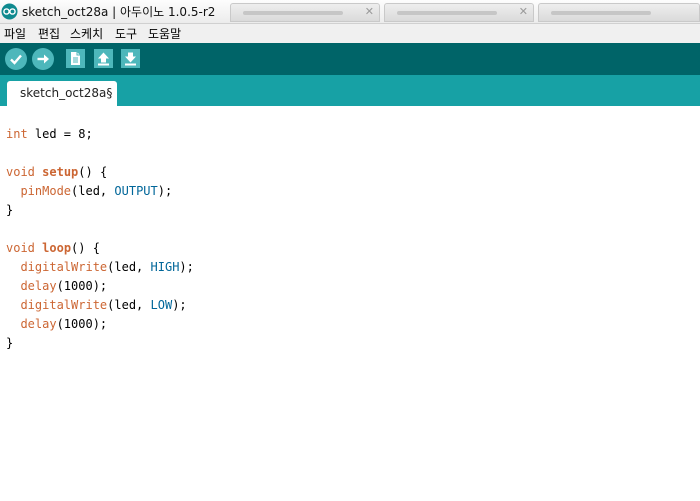 Image resolution: width=700 pixels, height=501 pixels. I want to click on code-line: void loop() {, so click(100, 248).